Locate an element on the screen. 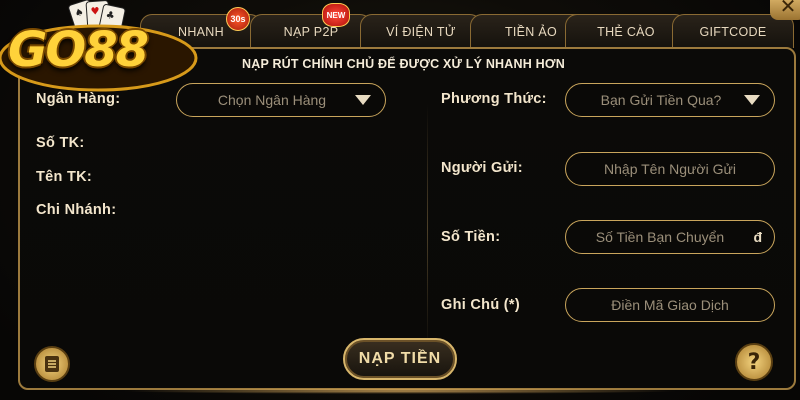 The width and height of the screenshot is (800, 400). amount-input is located at coordinates (670, 237).